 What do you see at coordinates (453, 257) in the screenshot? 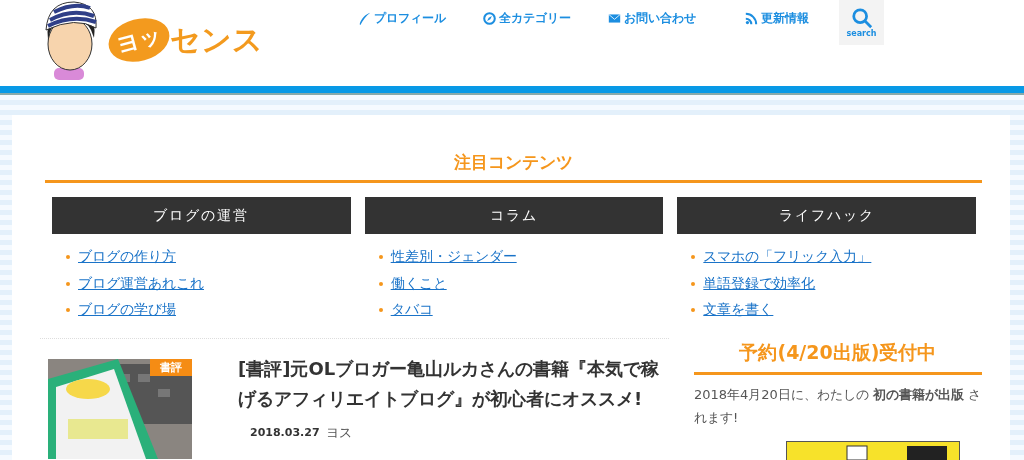
I see `category-link: 性差別・ジェンダー` at bounding box center [453, 257].